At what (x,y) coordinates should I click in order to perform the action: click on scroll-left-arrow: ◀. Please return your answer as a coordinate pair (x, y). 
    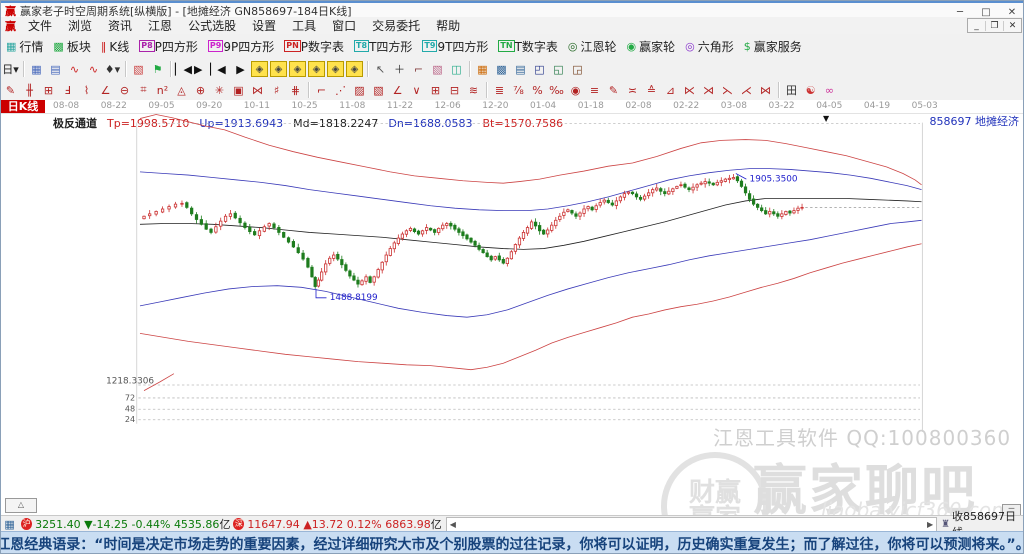
    Looking at the image, I should click on (453, 524).